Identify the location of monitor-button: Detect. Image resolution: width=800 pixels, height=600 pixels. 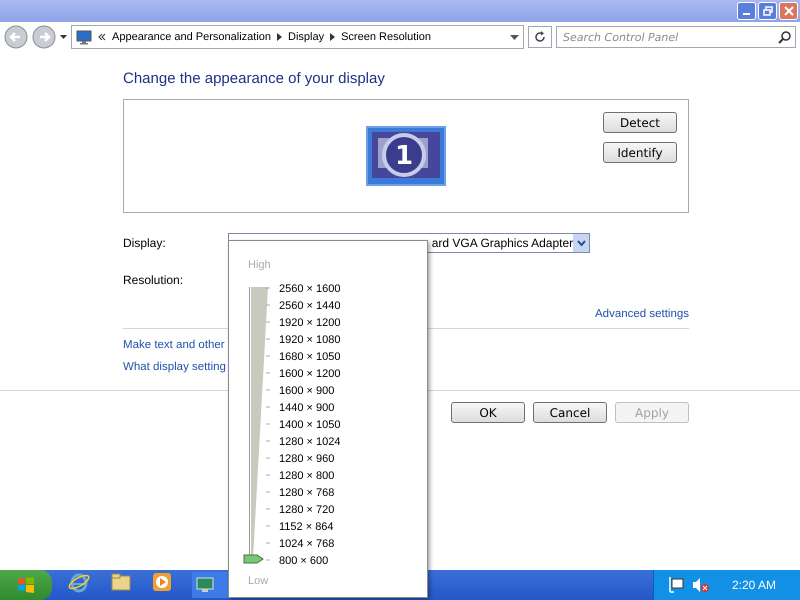
(640, 122).